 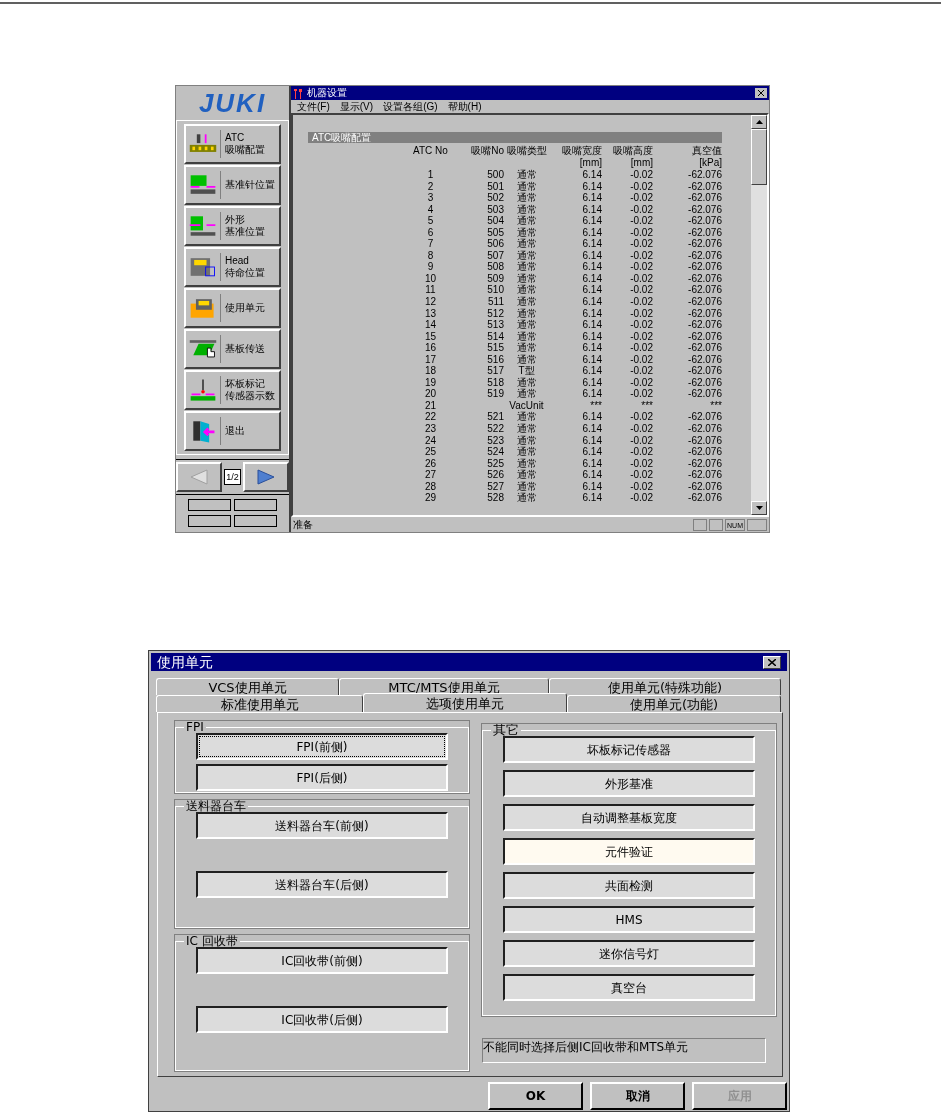 I want to click on dialog-button: OK, so click(x=535, y=1096).